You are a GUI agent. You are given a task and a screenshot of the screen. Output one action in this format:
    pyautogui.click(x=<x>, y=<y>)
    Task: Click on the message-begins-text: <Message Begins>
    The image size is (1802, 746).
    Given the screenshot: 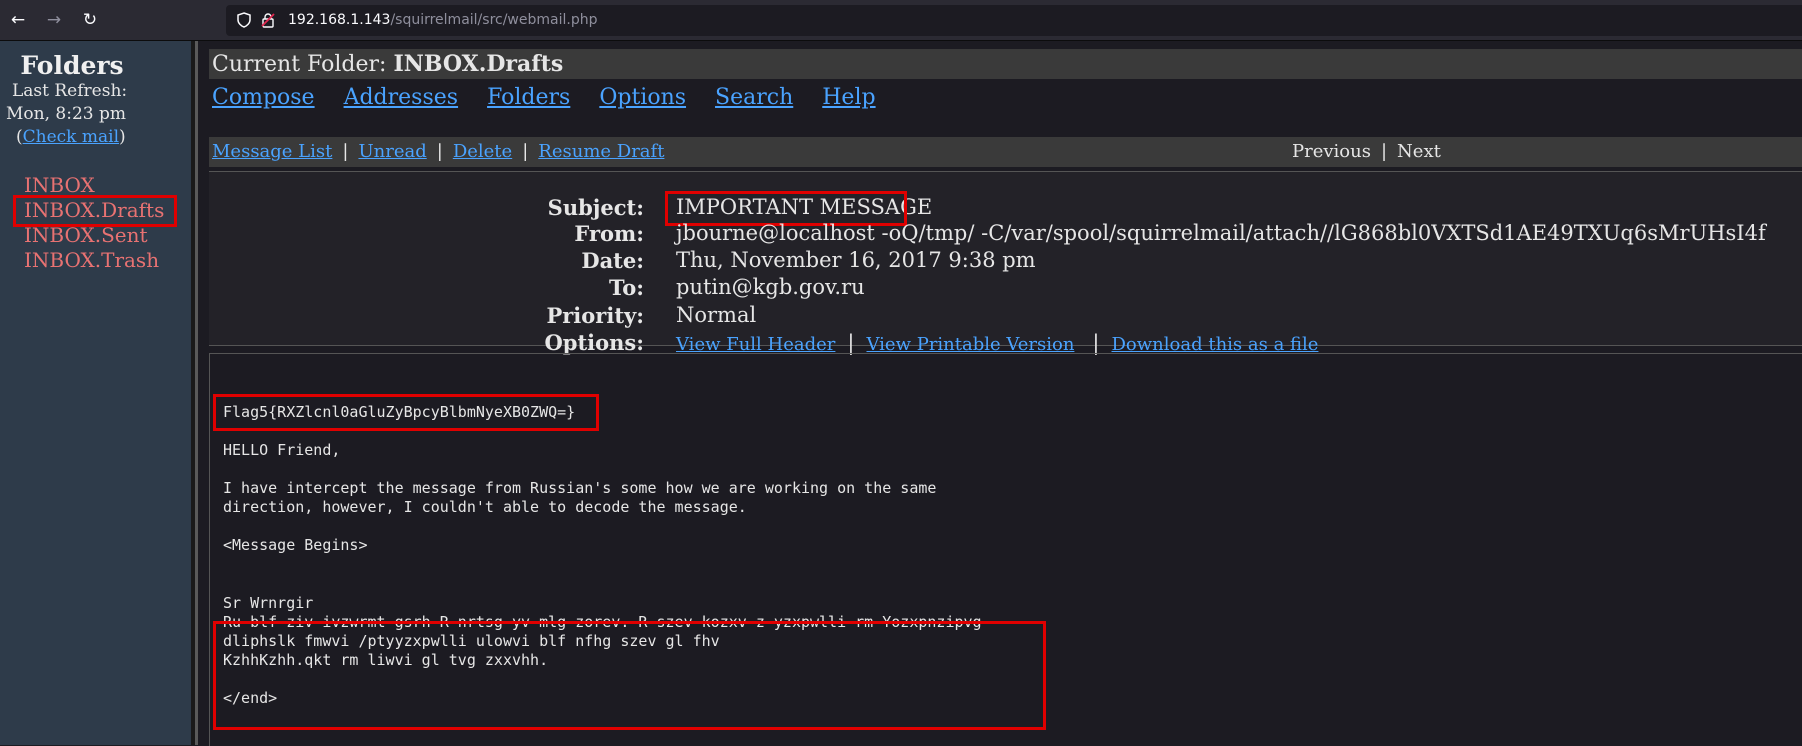 What is the action you would take?
    pyautogui.click(x=295, y=545)
    